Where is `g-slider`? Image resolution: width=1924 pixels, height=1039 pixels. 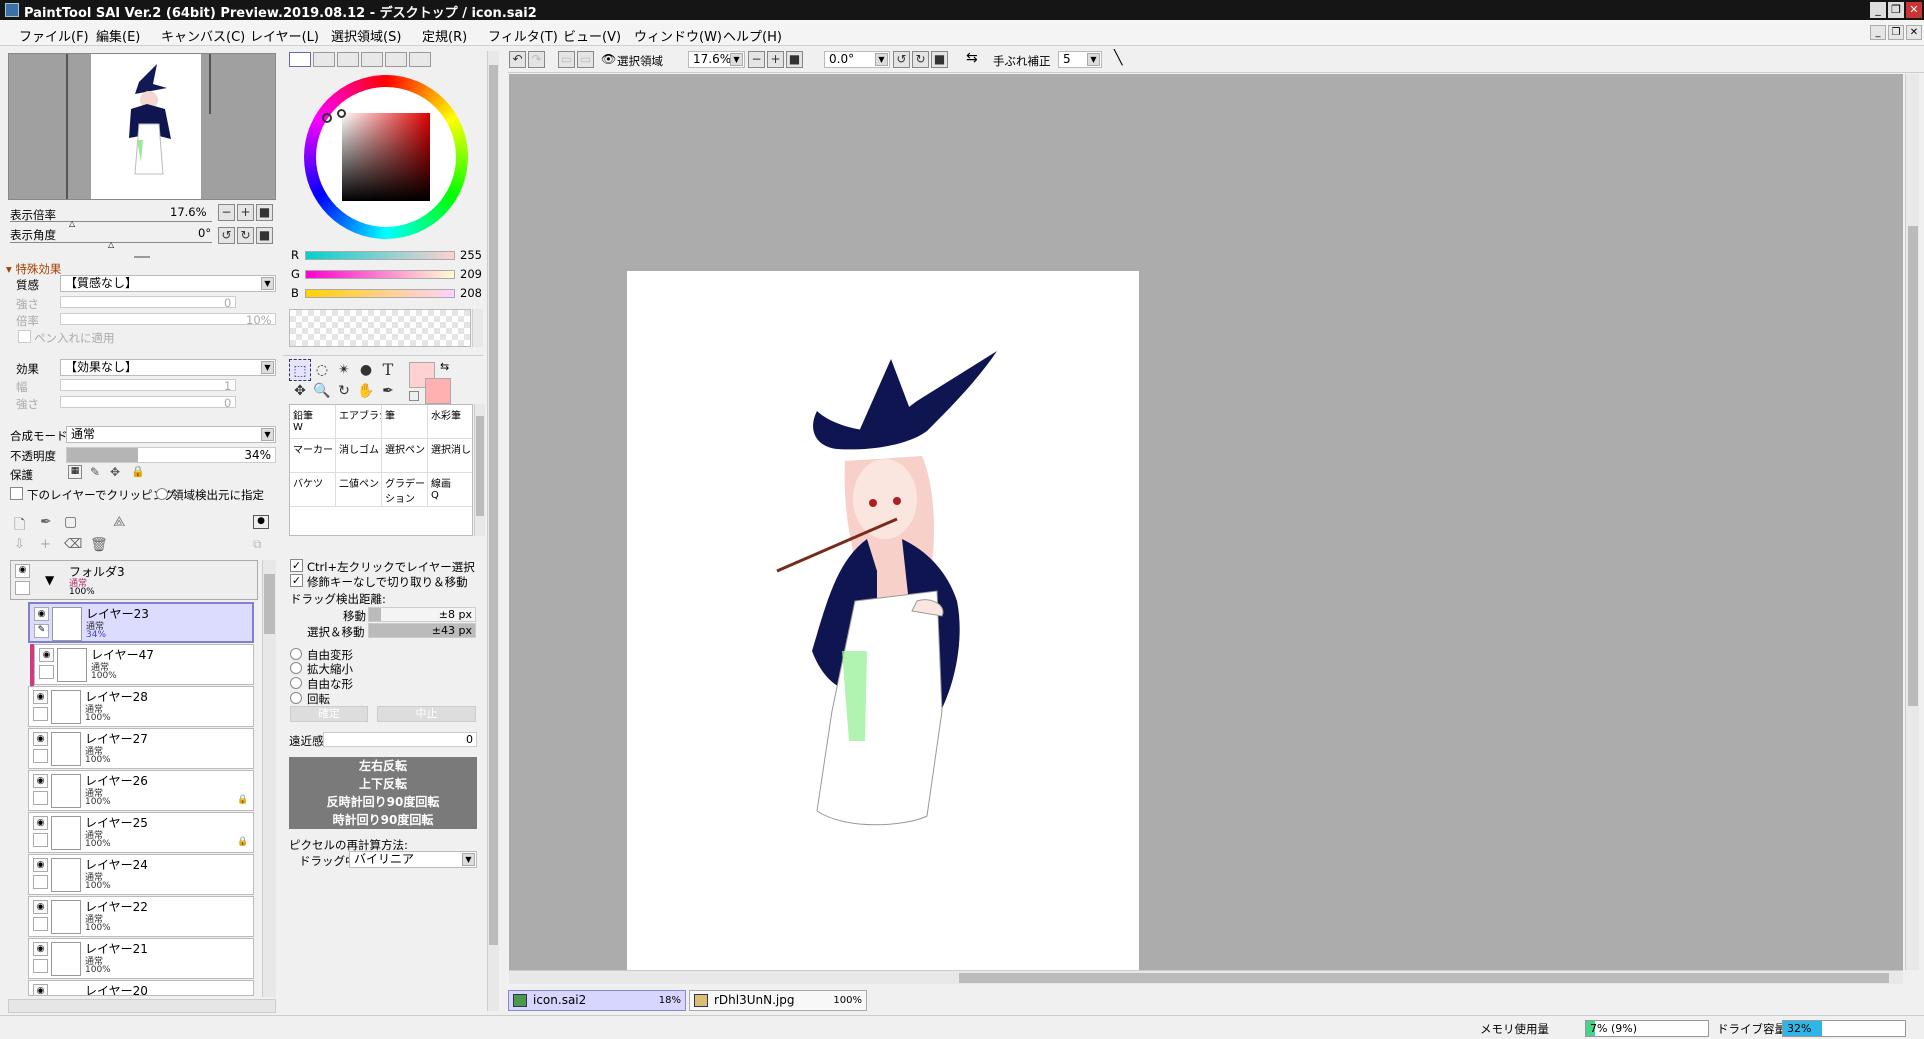
g-slider is located at coordinates (380, 274).